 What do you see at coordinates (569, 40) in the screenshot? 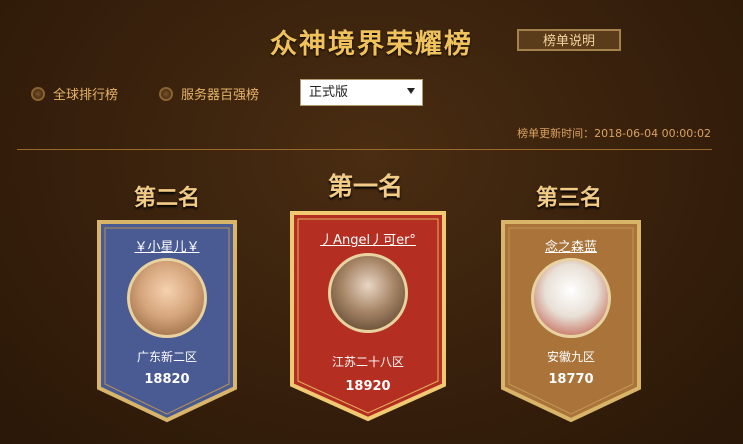
I see `rank-explain-button: 榜单说明` at bounding box center [569, 40].